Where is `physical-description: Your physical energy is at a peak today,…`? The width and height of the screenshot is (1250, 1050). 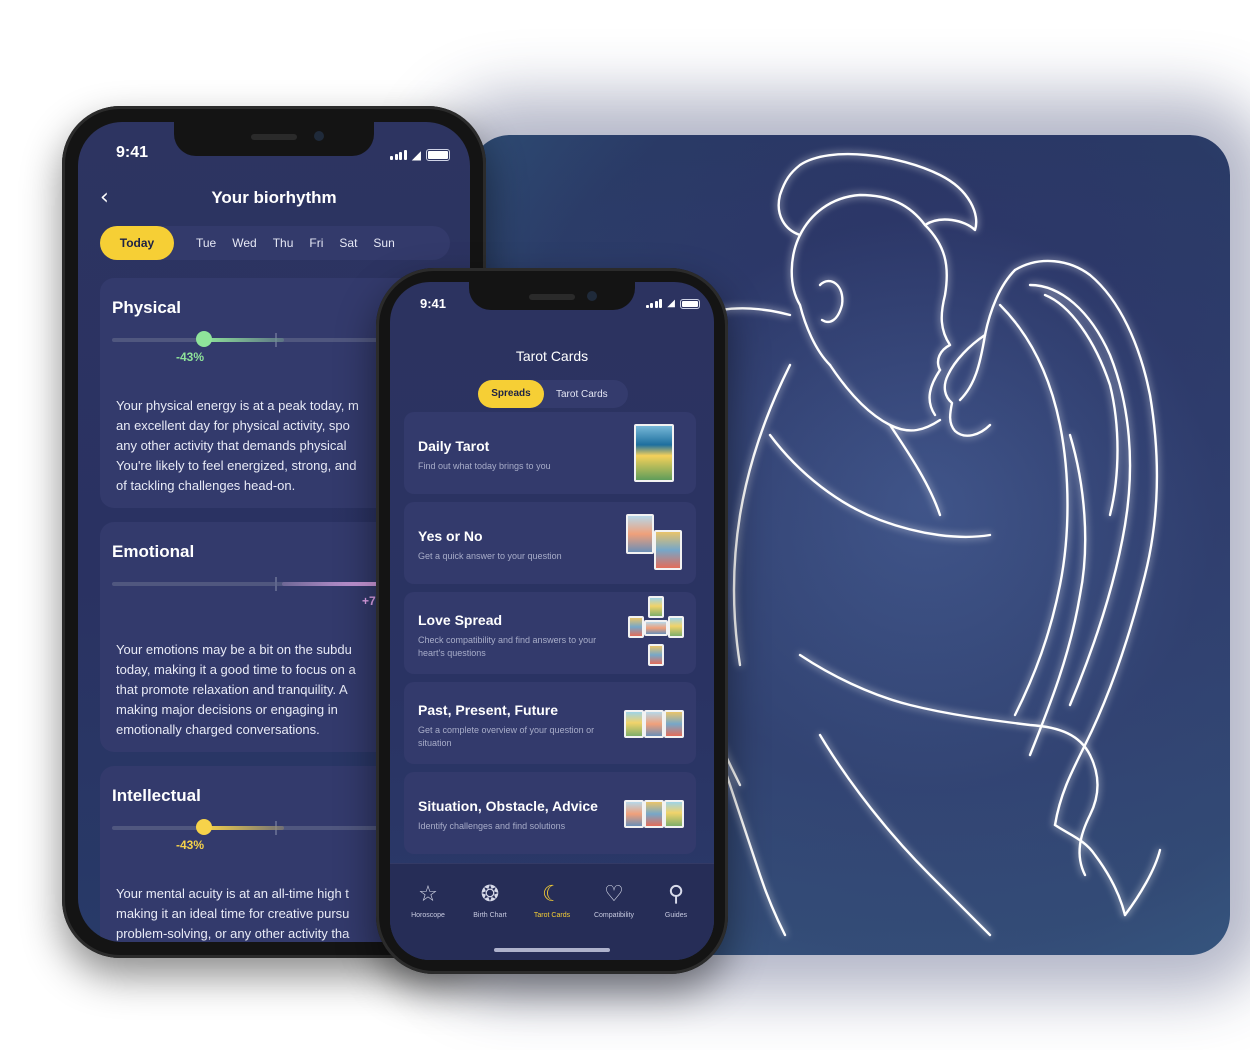 physical-description: Your physical energy is at a peak today,… is located at coordinates (237, 445).